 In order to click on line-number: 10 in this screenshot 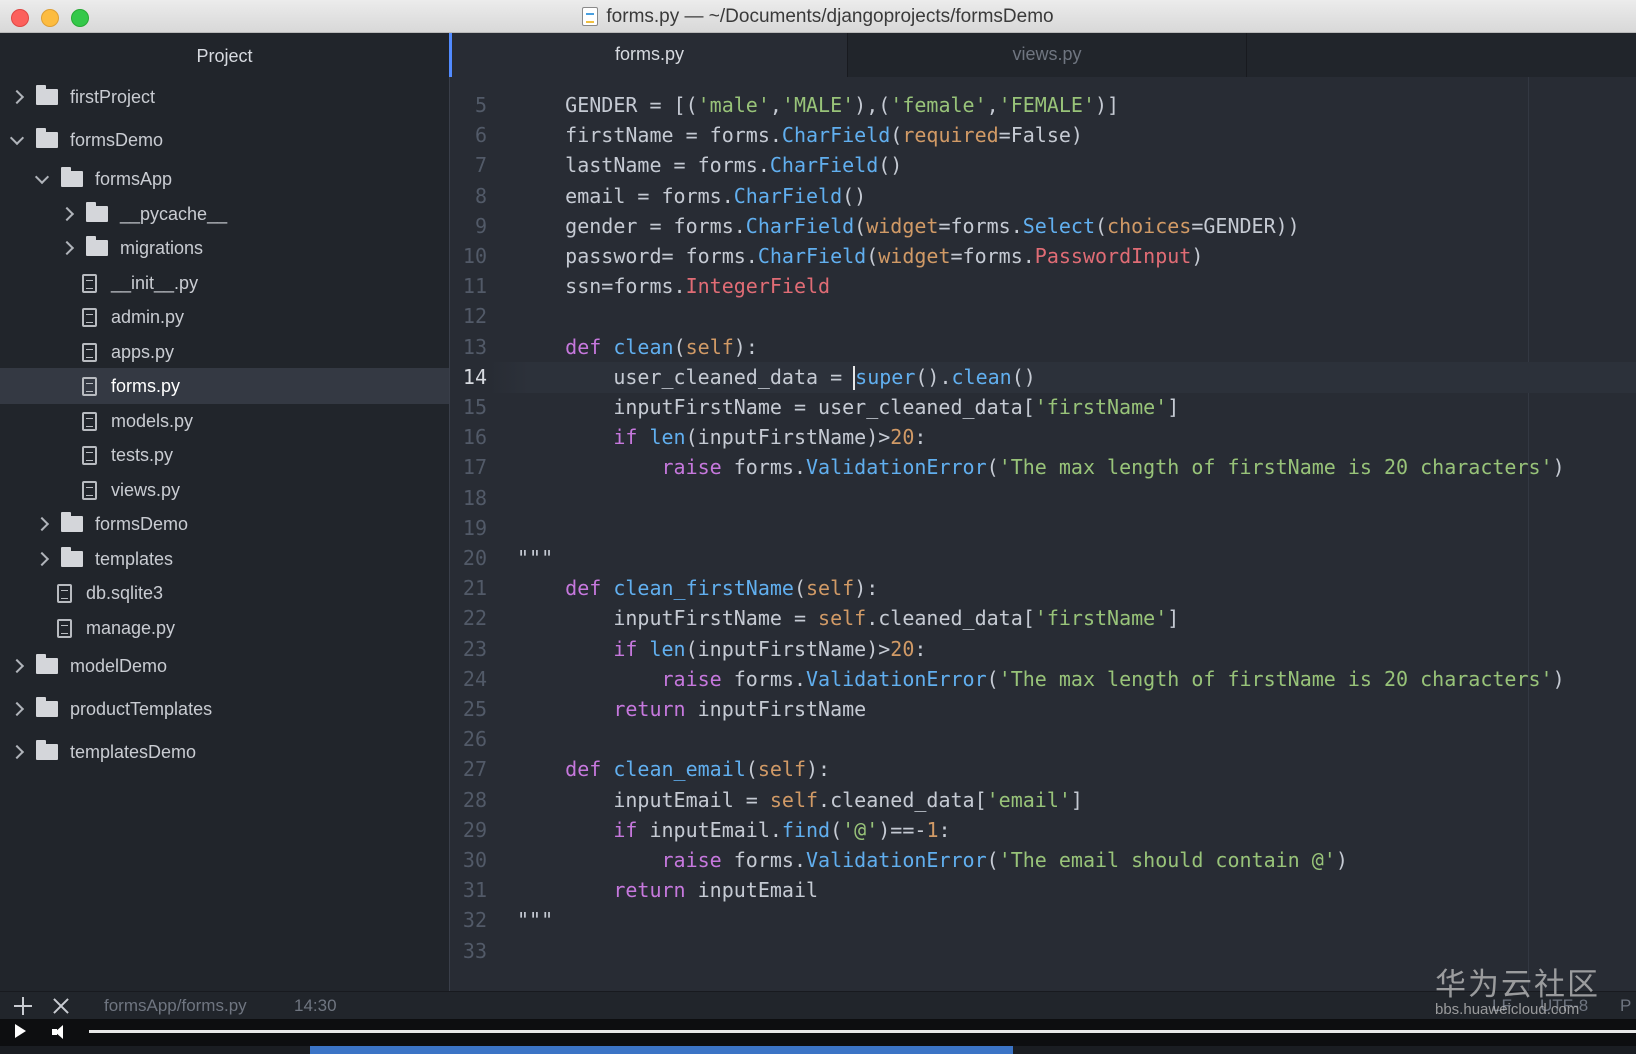, I will do `click(468, 256)`.